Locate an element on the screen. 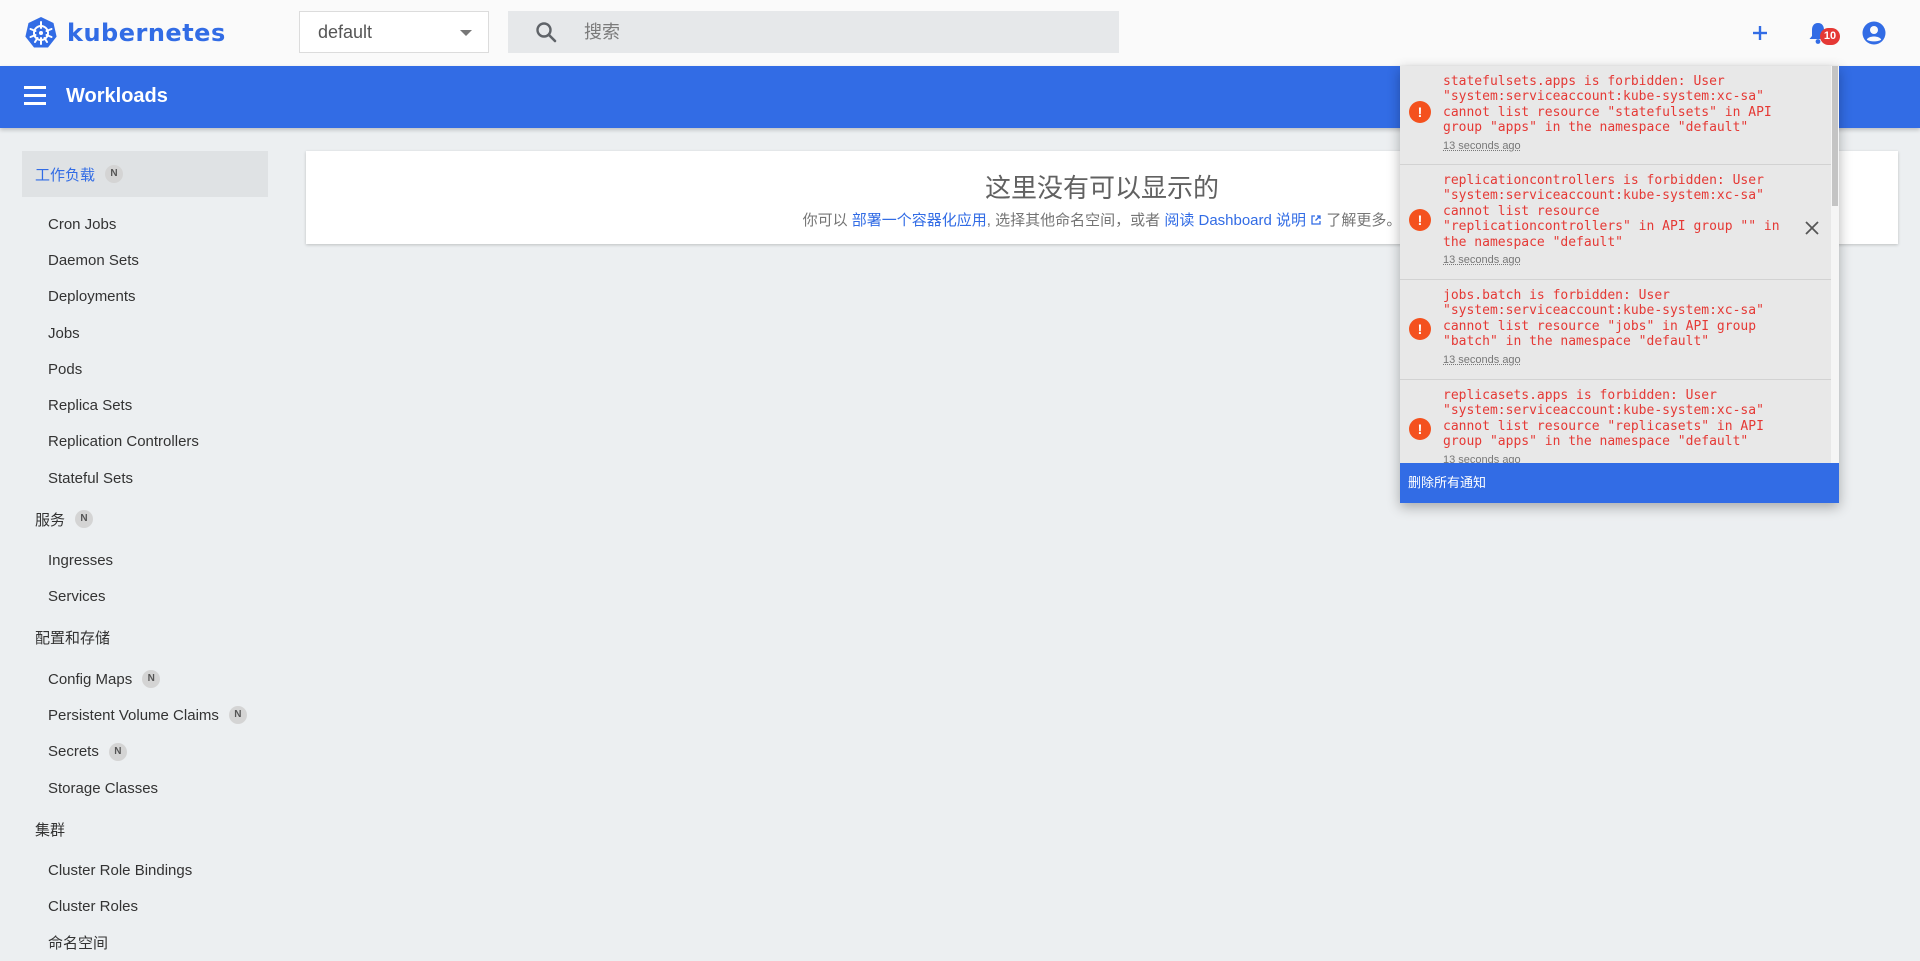  sidebar-item-label: Services is located at coordinates (77, 597).